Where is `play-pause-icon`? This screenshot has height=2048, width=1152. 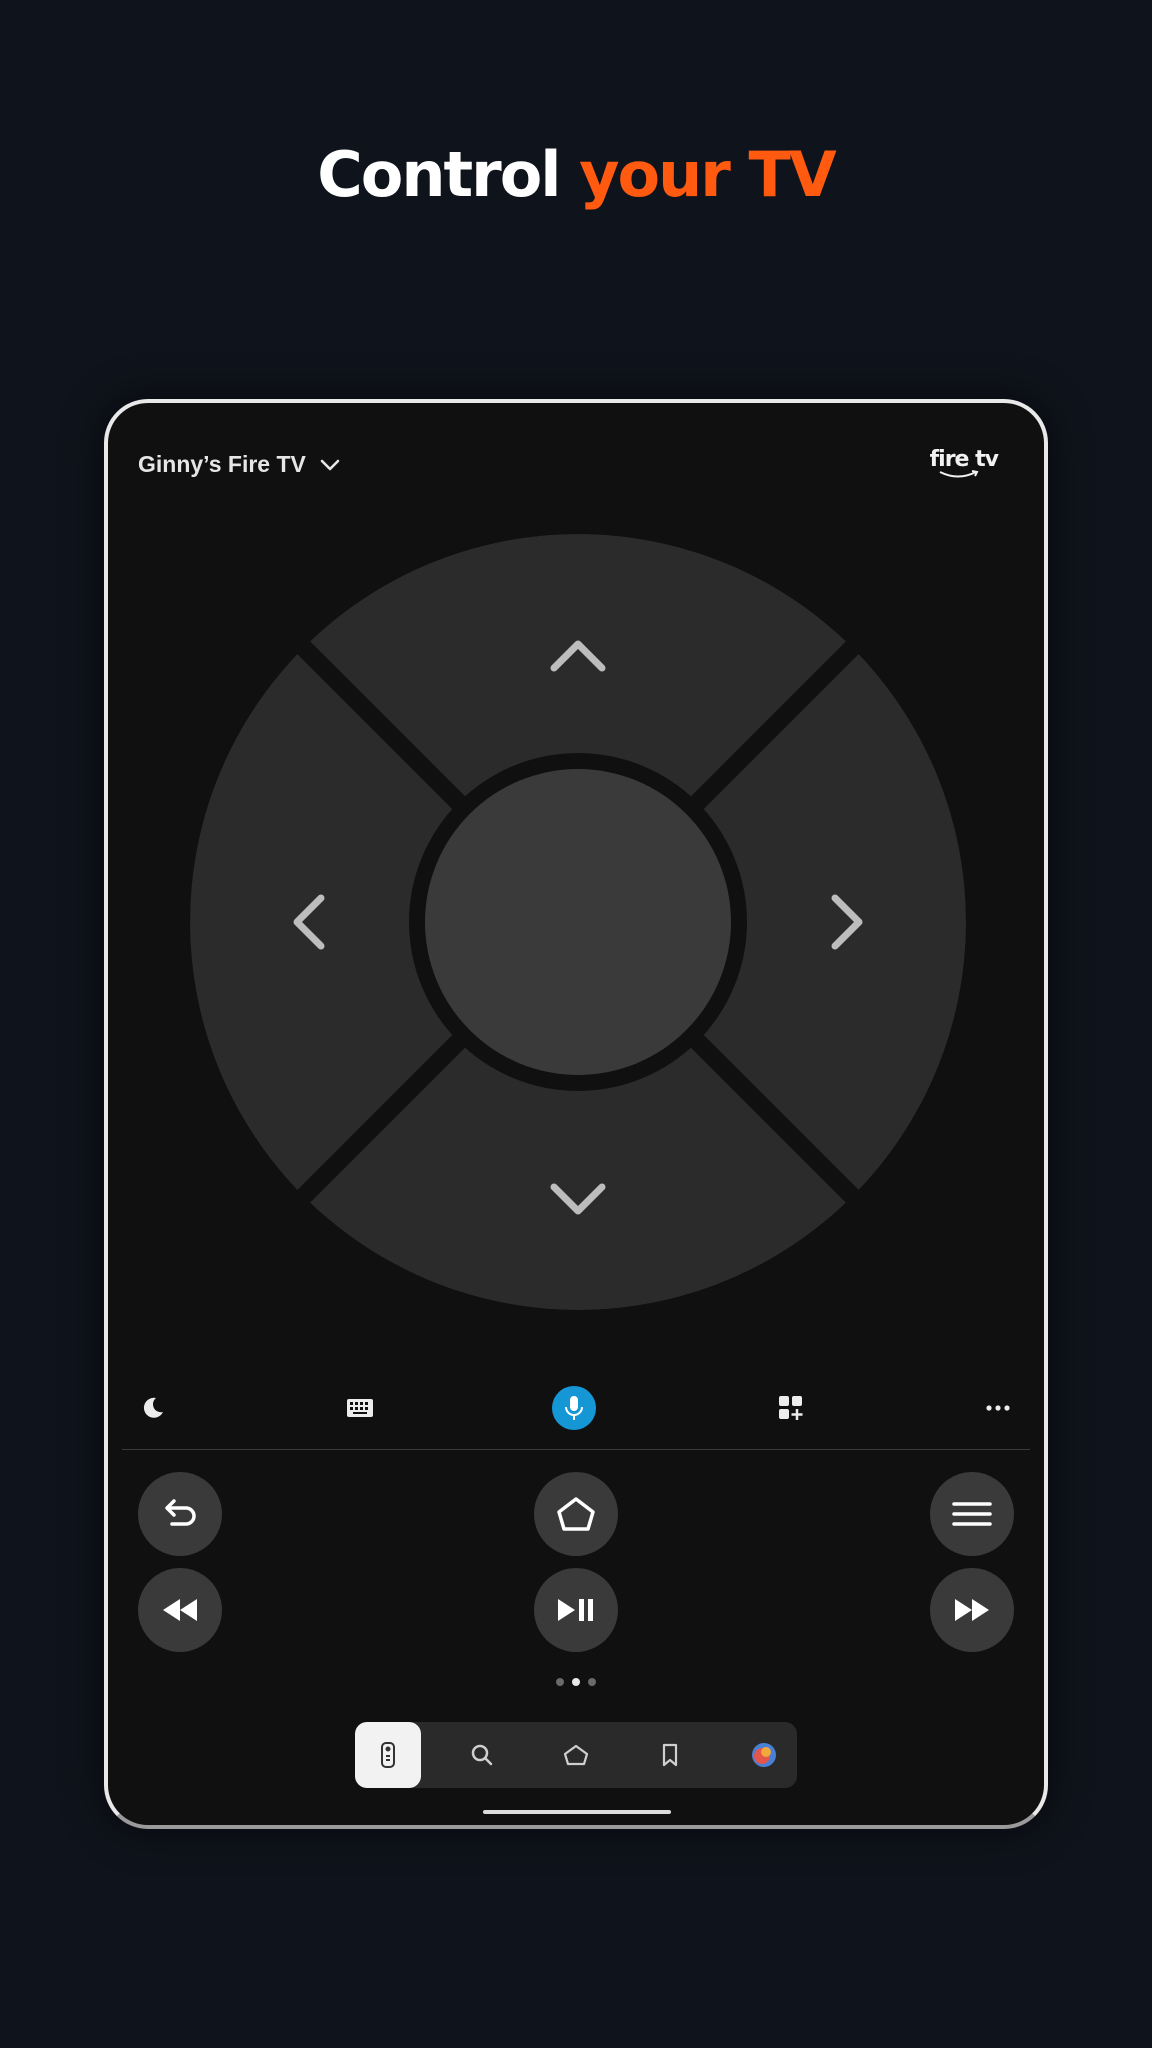 play-pause-icon is located at coordinates (575, 1610).